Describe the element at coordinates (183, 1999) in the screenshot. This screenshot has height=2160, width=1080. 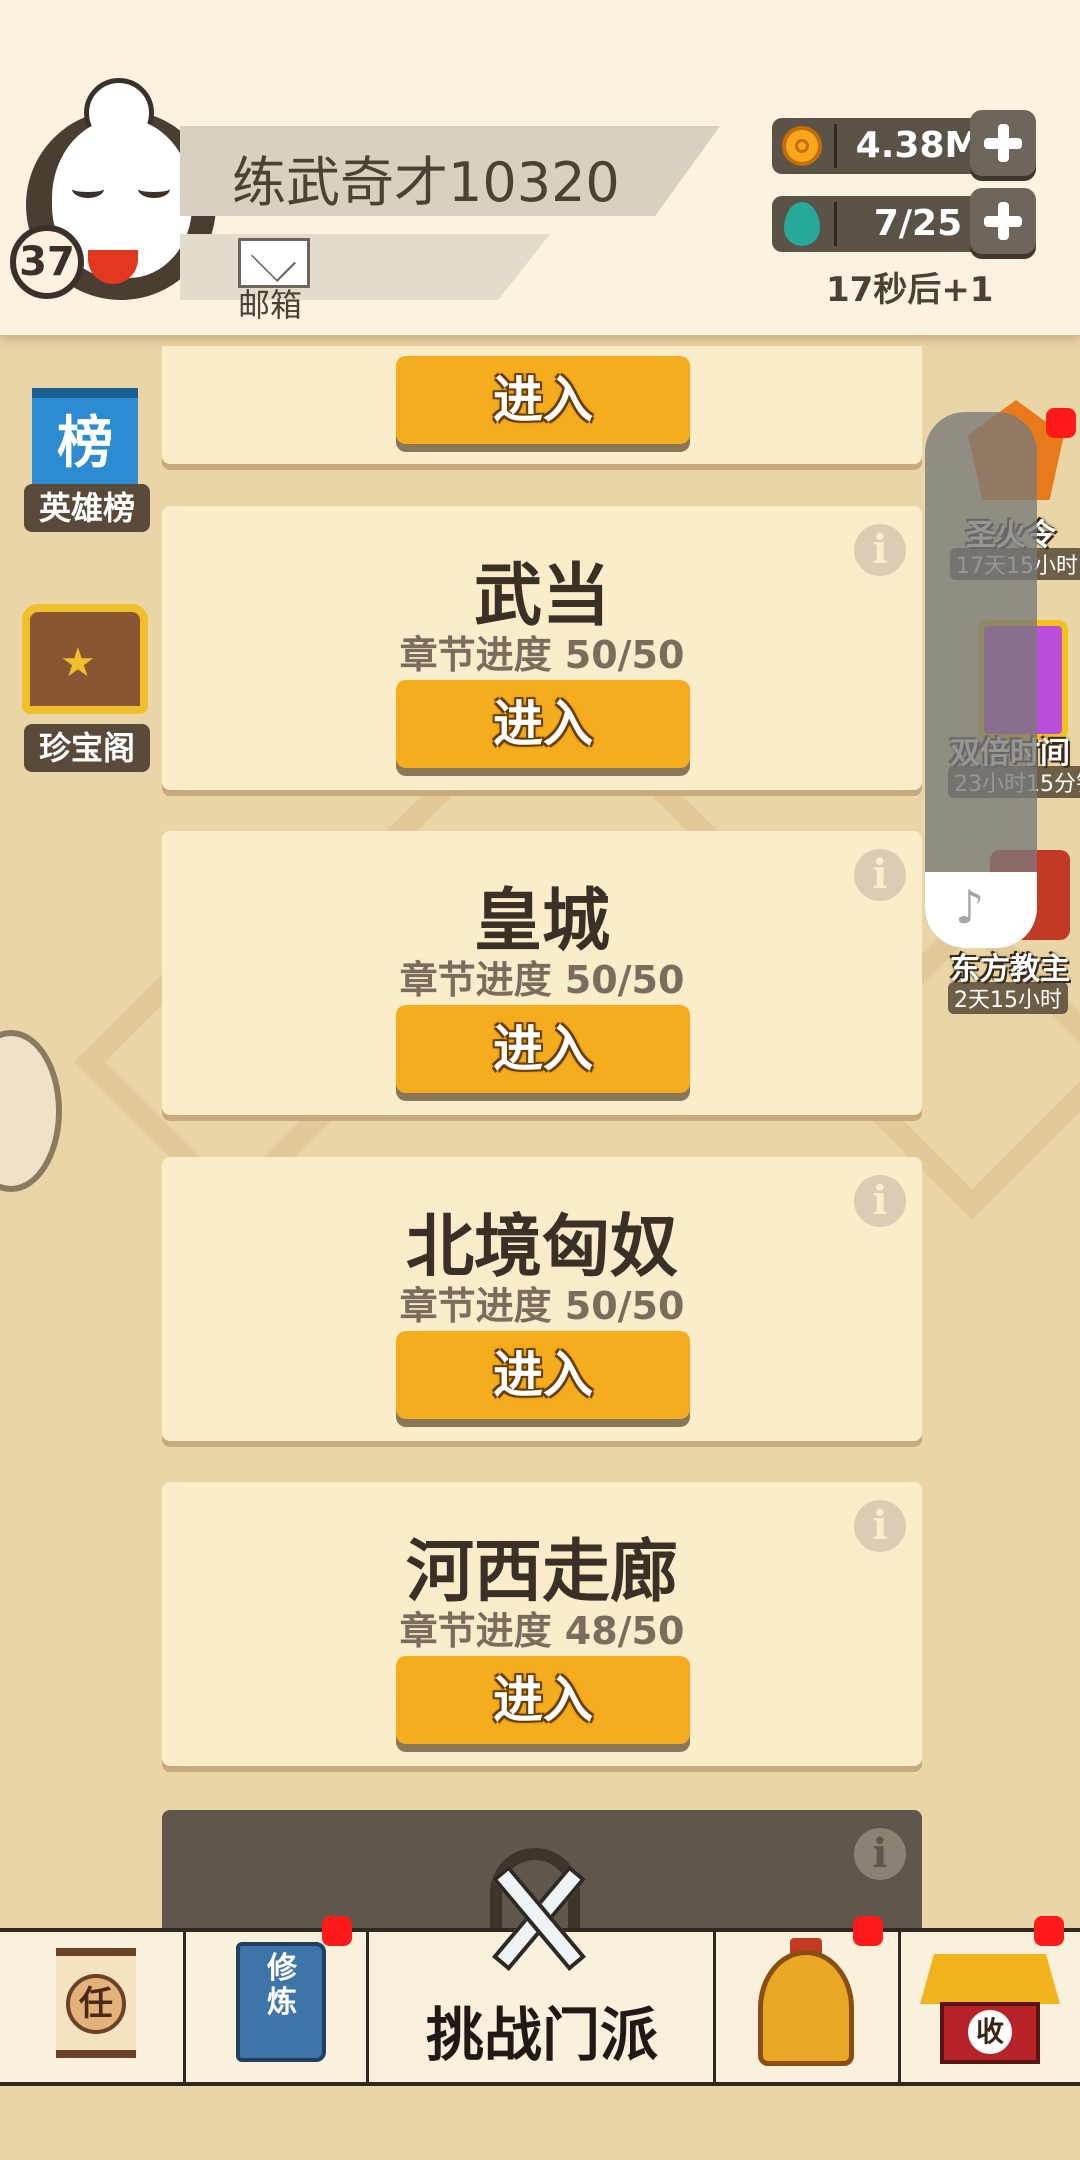
I see `nav-cultivate: 修炼` at that location.